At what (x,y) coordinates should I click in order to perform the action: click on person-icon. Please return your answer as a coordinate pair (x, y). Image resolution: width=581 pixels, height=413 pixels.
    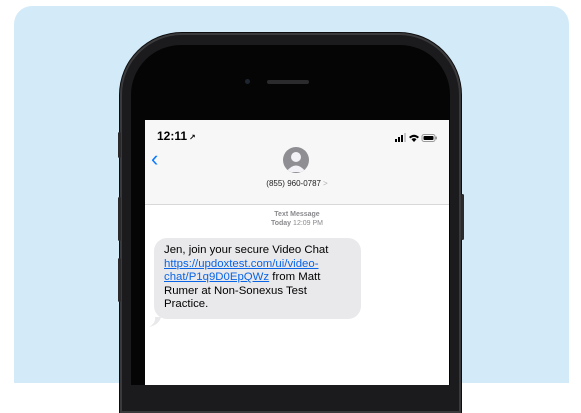
    Looking at the image, I should click on (296, 160).